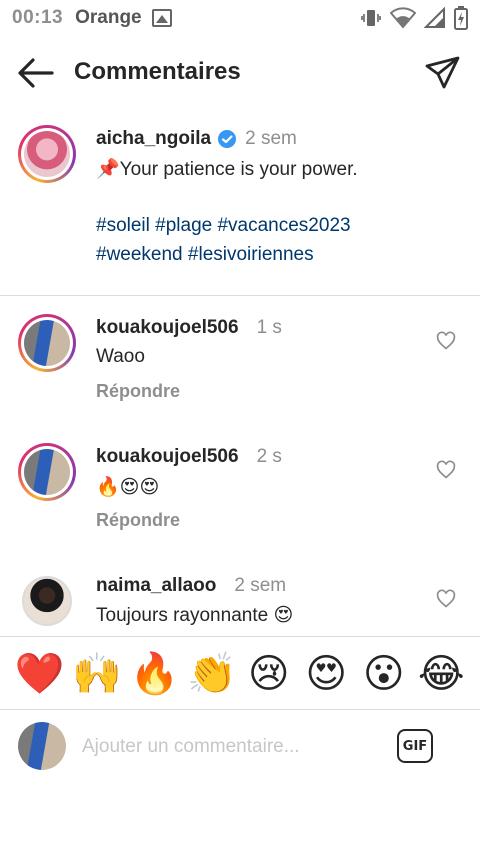  Describe the element at coordinates (434, 17) in the screenshot. I see `signal-icon` at that location.